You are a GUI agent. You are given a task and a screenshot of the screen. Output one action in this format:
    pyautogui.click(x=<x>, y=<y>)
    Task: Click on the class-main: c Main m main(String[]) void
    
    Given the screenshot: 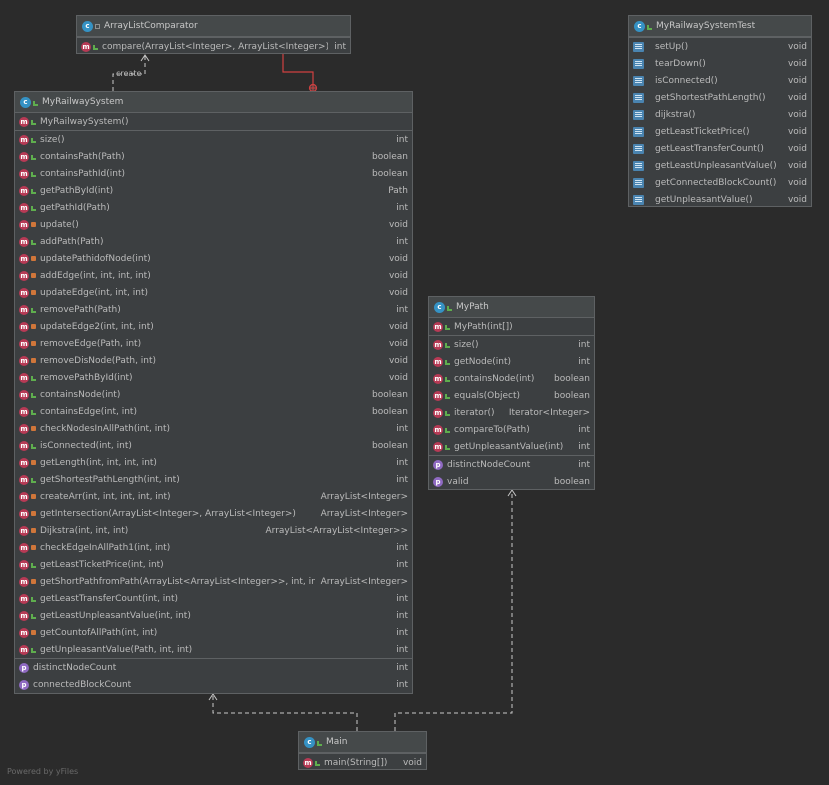 What is the action you would take?
    pyautogui.click(x=362, y=750)
    